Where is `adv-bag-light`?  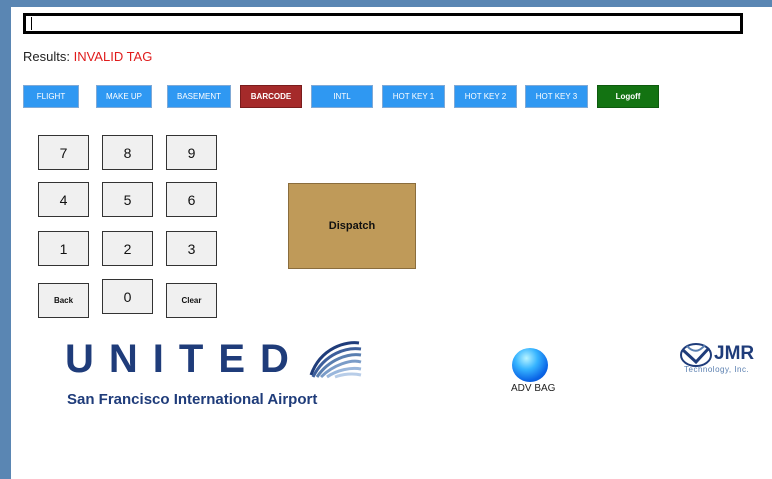 adv-bag-light is located at coordinates (530, 365).